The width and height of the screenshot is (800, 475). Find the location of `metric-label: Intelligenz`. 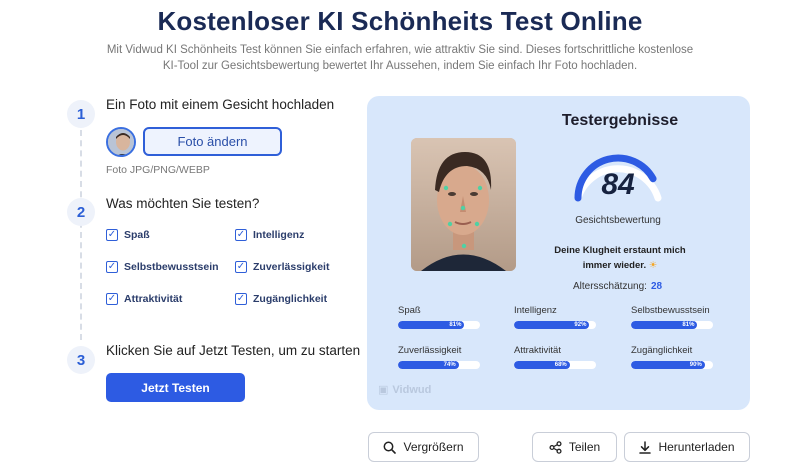

metric-label: Intelligenz is located at coordinates (535, 310).